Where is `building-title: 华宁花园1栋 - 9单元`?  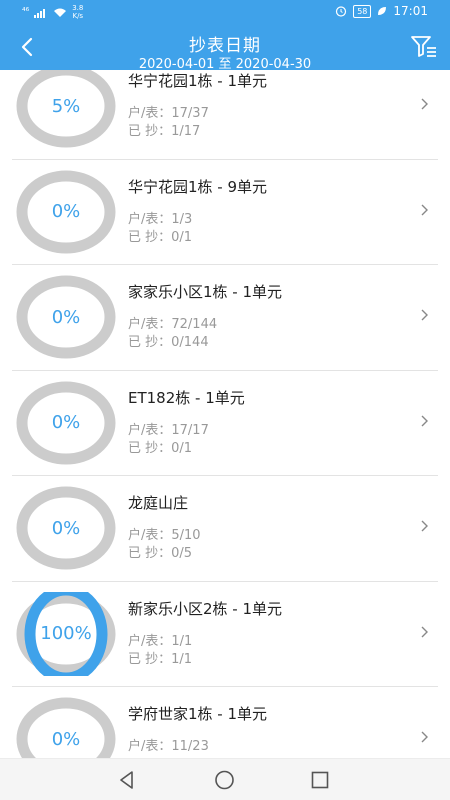 building-title: 华宁花园1栋 - 9单元 is located at coordinates (198, 186).